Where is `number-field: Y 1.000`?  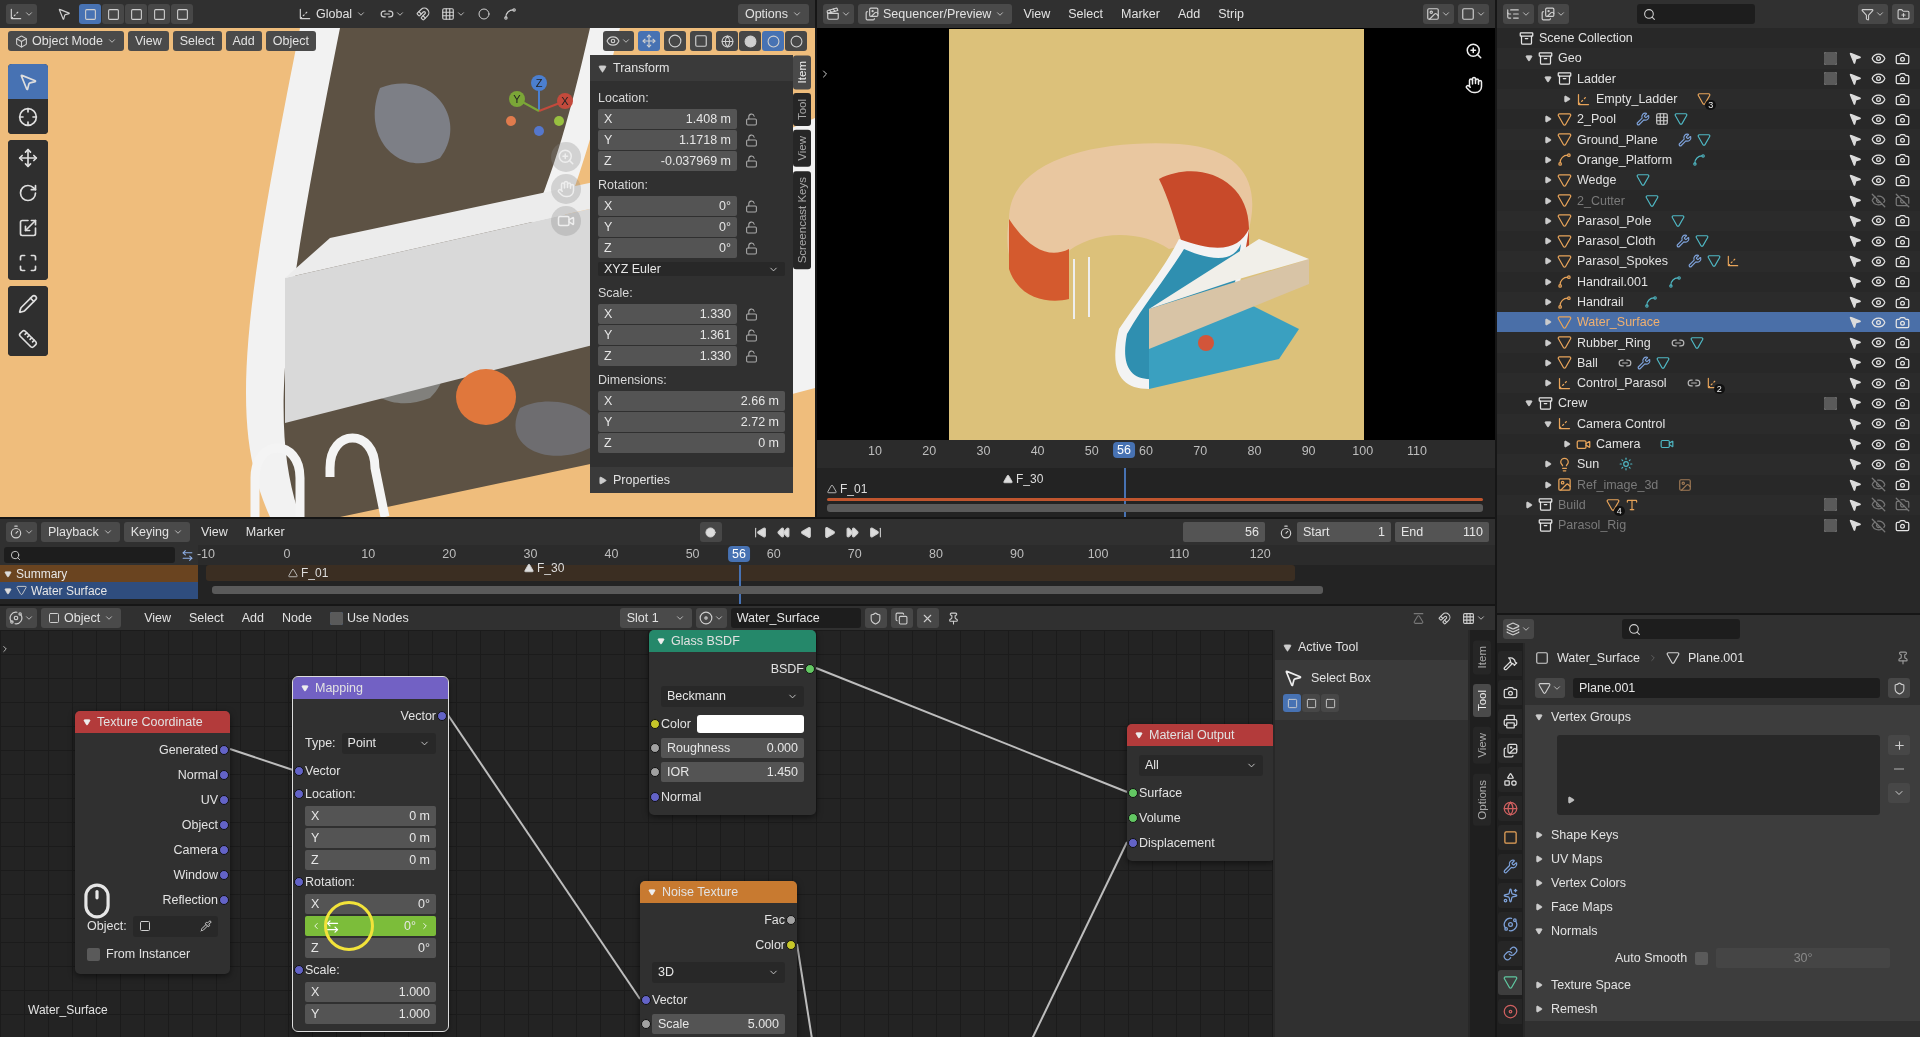 number-field: Y 1.000 is located at coordinates (370, 1014).